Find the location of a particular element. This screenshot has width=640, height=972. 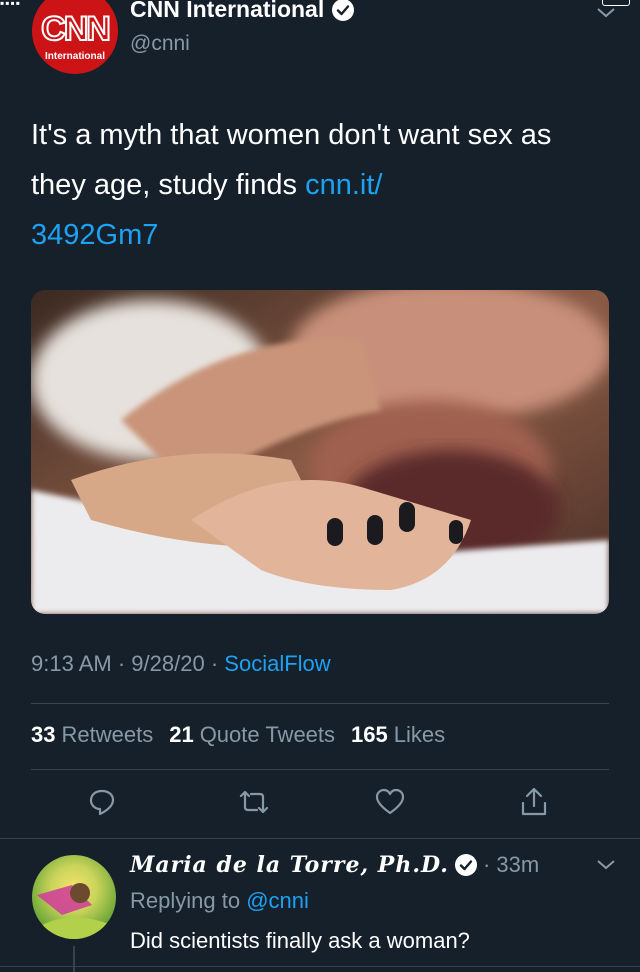

replying-to-handle: @cnni is located at coordinates (277, 900).